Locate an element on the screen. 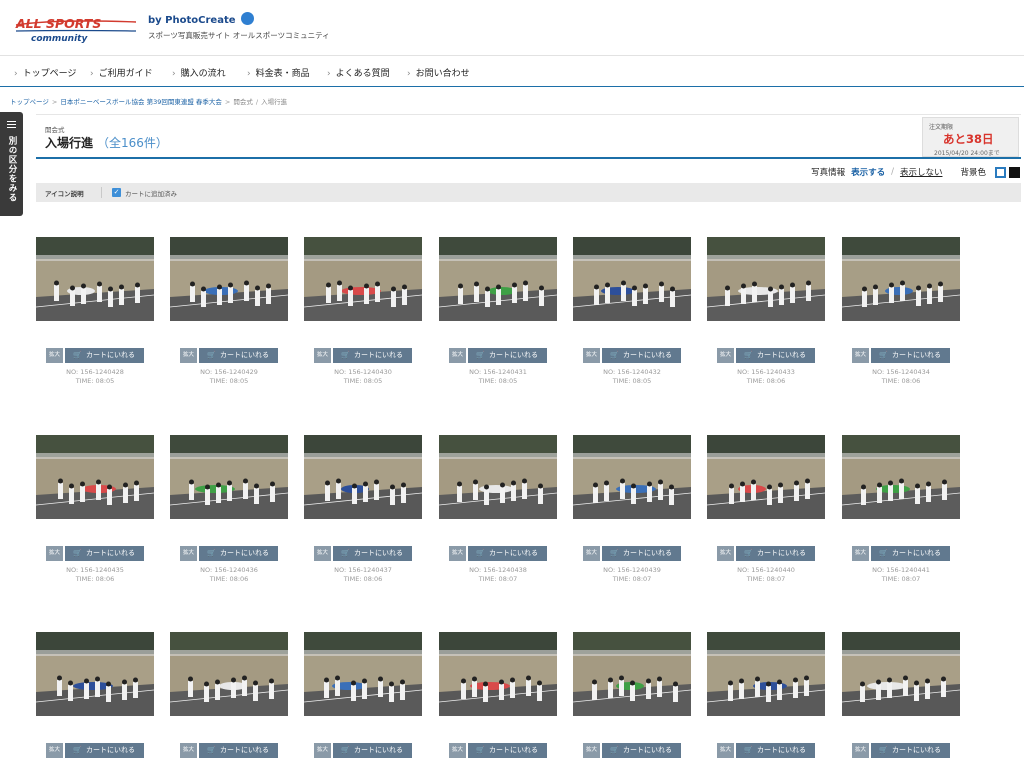 The image size is (1024, 758). photo-info-toggle: 写真情報 表示する / 表示しない 背景色 is located at coordinates (915, 173).